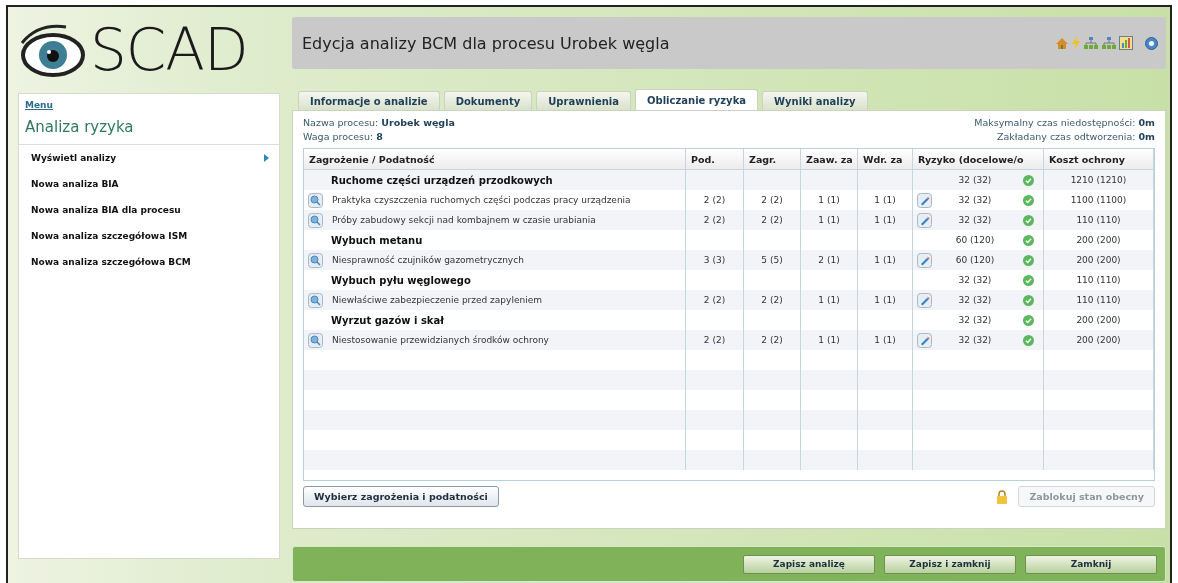  I want to click on tab: Informacje o analizie, so click(369, 100).